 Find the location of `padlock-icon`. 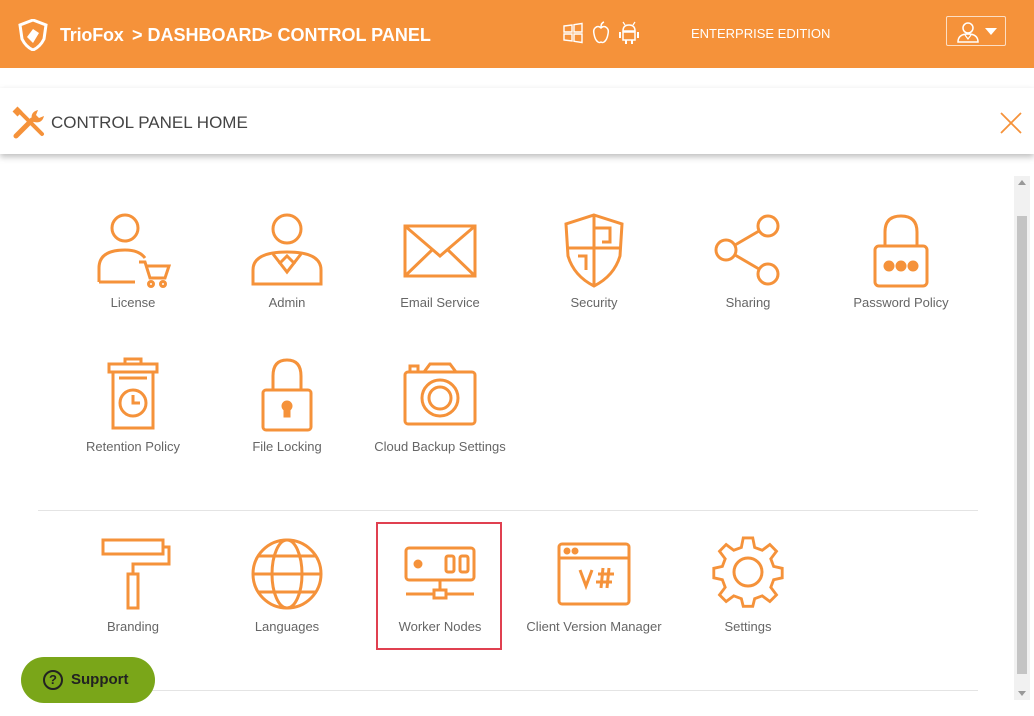

padlock-icon is located at coordinates (287, 395).